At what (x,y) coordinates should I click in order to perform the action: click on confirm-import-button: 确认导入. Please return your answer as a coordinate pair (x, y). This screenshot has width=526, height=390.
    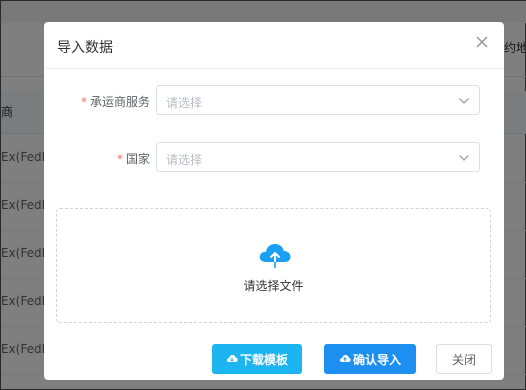
    Looking at the image, I should click on (370, 359).